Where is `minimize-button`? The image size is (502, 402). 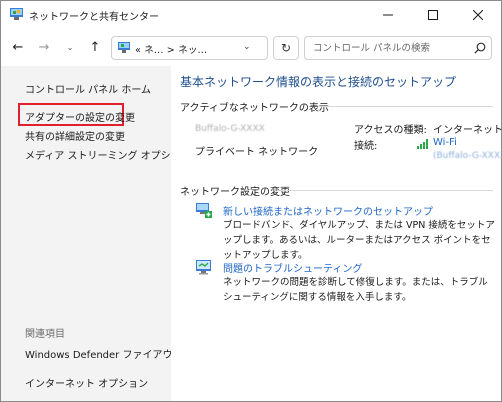 minimize-button is located at coordinates (387, 14).